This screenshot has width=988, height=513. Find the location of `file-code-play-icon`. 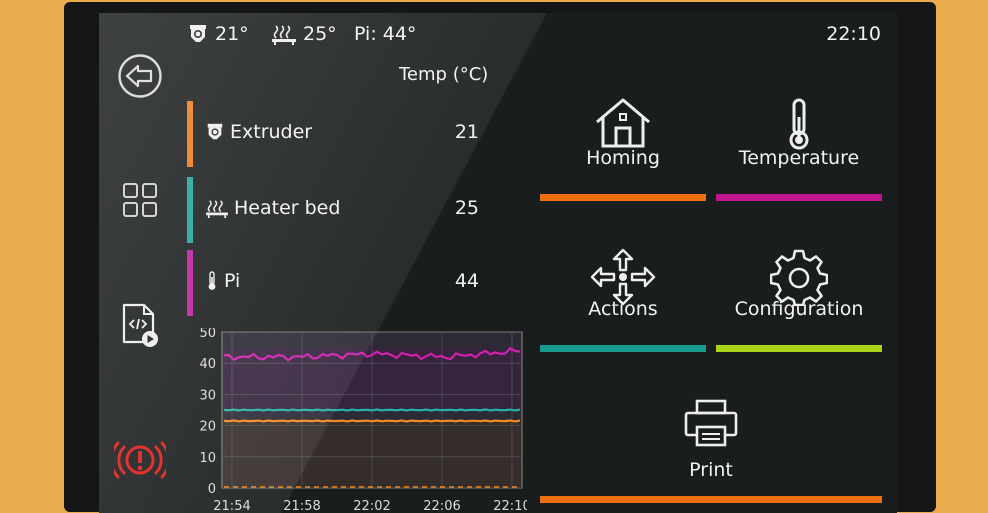

file-code-play-icon is located at coordinates (140, 325).